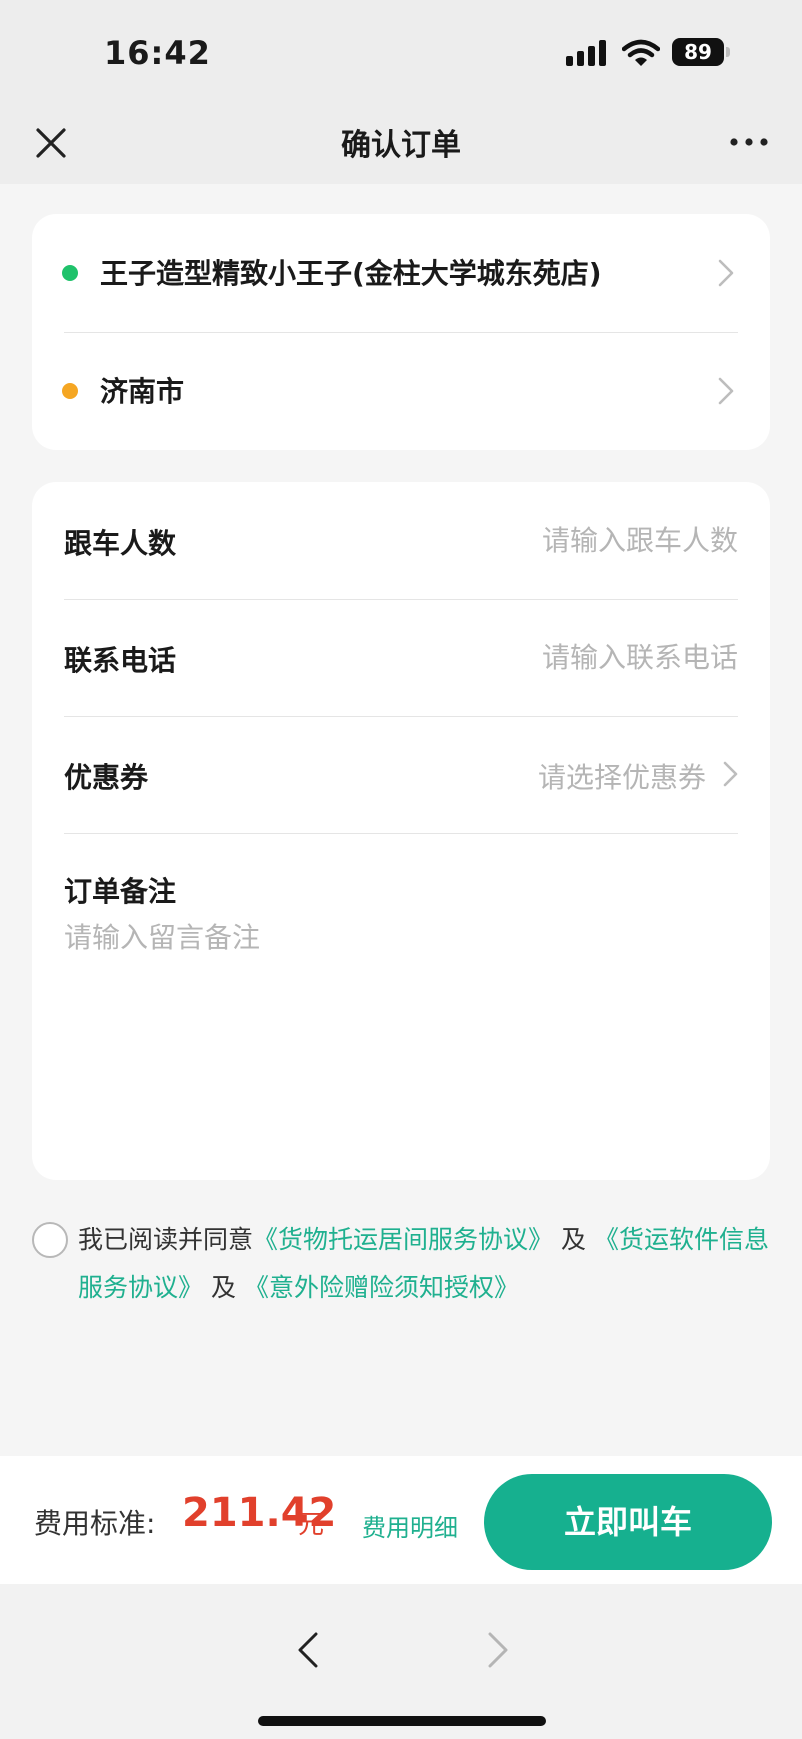 This screenshot has width=802, height=1739. I want to click on passengers-label: 跟车人数, so click(120, 543).